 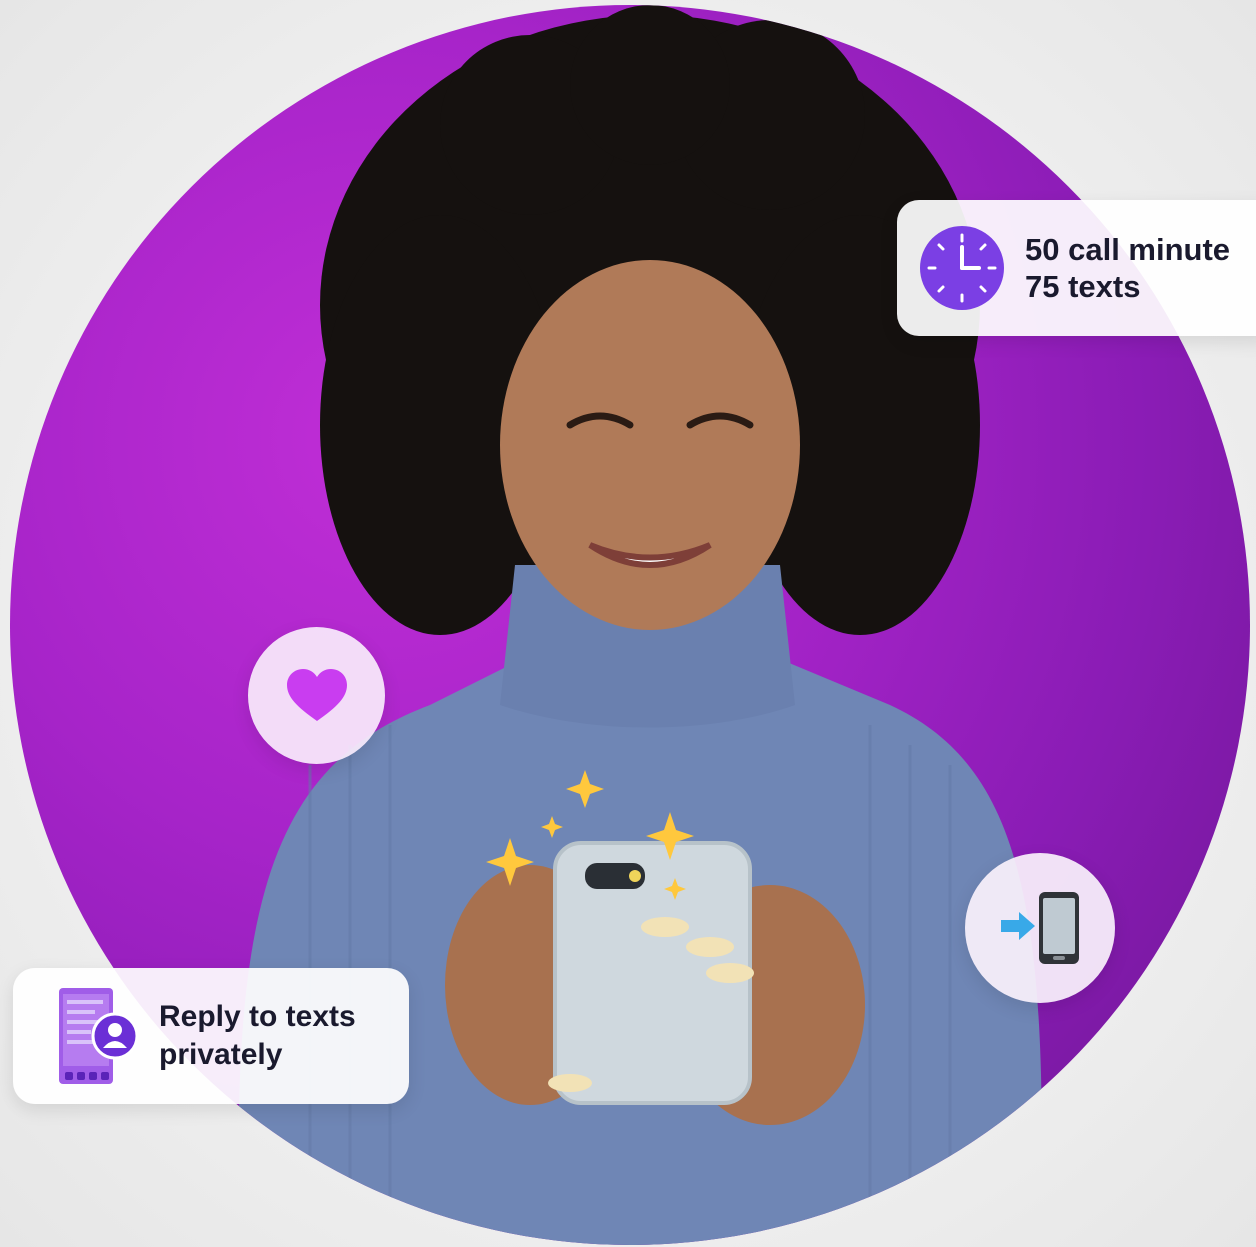 What do you see at coordinates (99, 1036) in the screenshot?
I see `private-reply-phone-icon` at bounding box center [99, 1036].